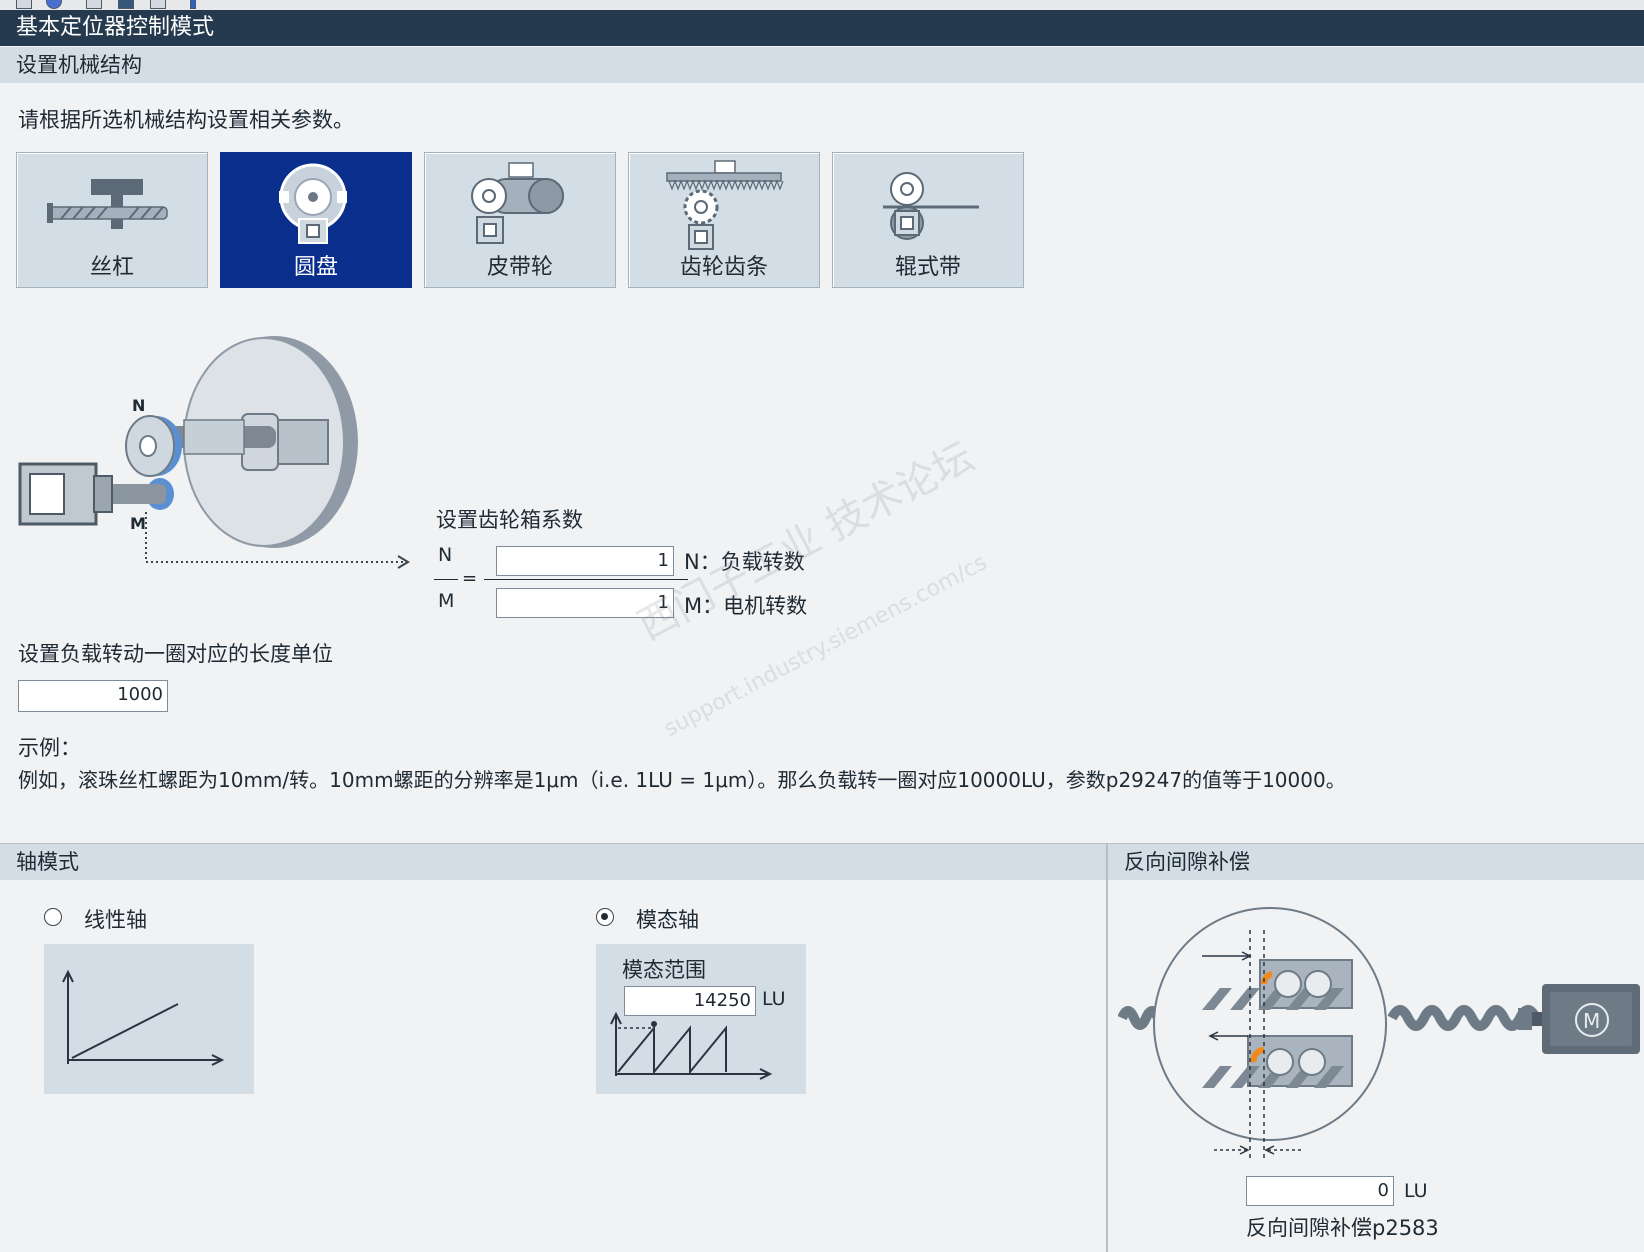  I want to click on fraction-line-right, so click(586, 579).